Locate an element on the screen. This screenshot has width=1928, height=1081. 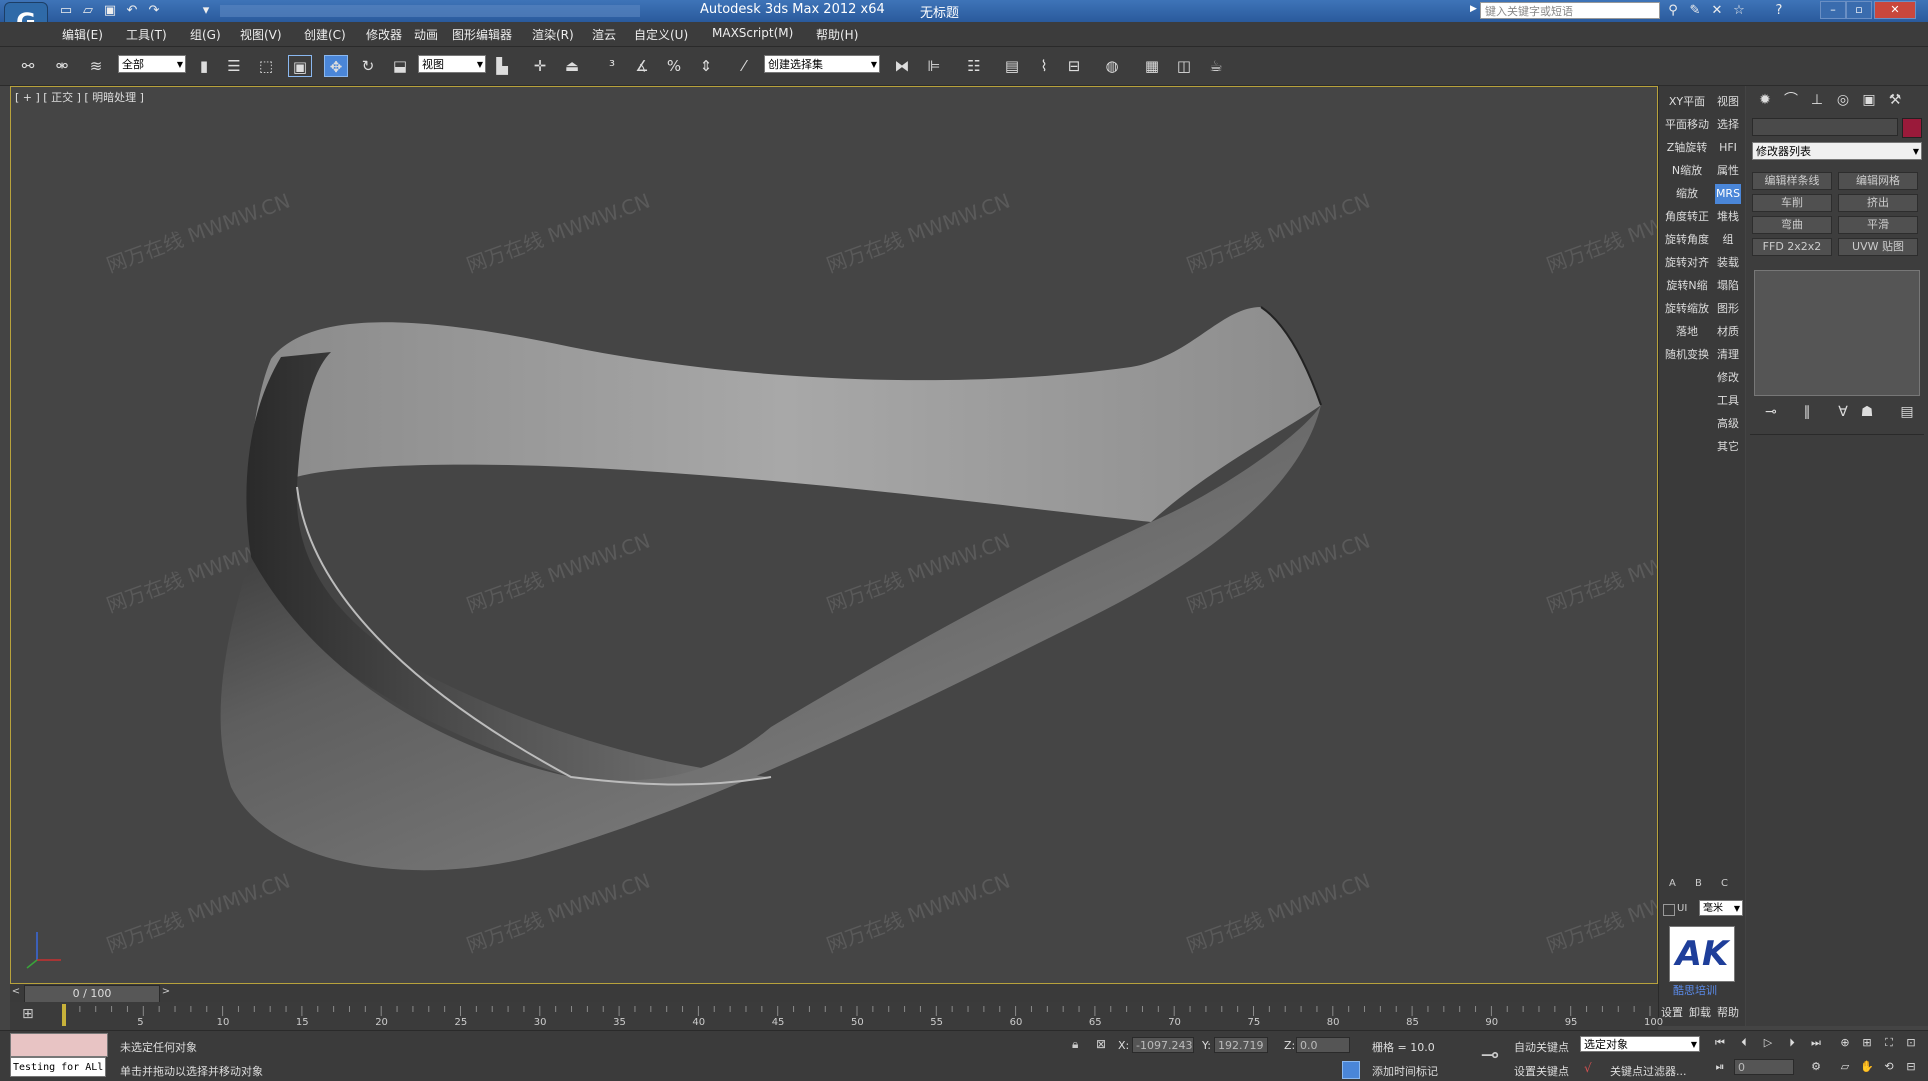
select-rotate-icon: ↻ is located at coordinates (368, 66).